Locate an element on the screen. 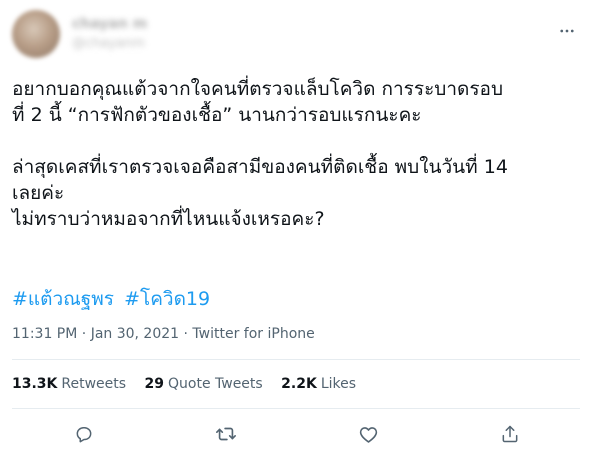  retweets-label: Retweets is located at coordinates (94, 384).